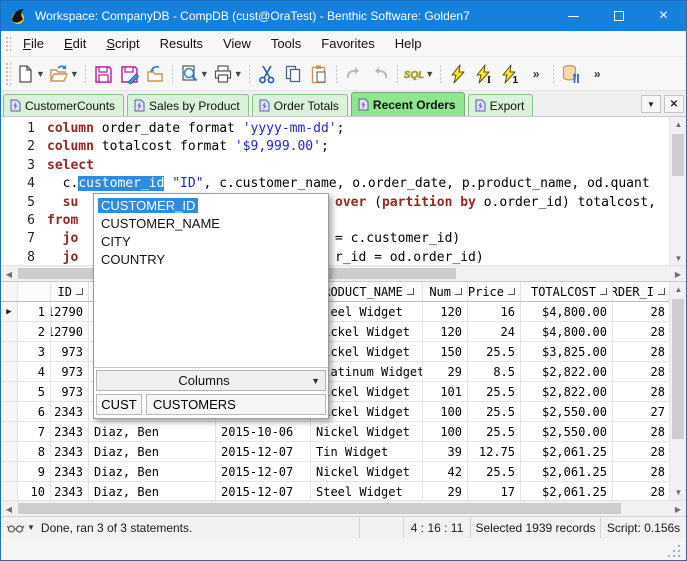 Image resolution: width=687 pixels, height=561 pixels. I want to click on cell-num: 100, so click(445, 411).